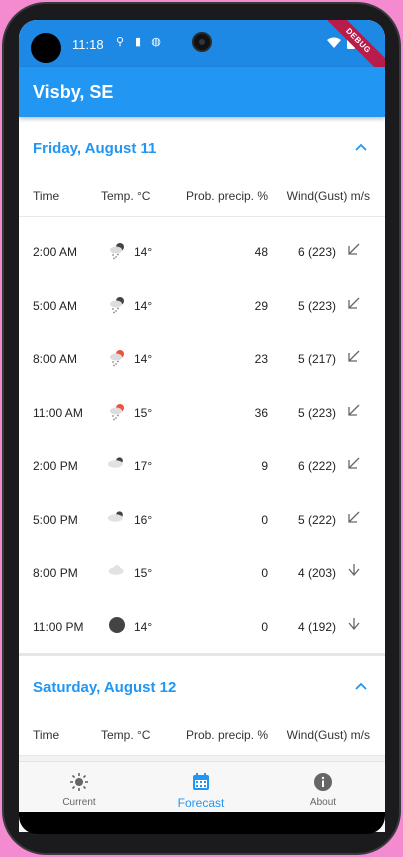  Describe the element at coordinates (105, 687) in the screenshot. I see `day-title: Saturday, August 12` at that location.